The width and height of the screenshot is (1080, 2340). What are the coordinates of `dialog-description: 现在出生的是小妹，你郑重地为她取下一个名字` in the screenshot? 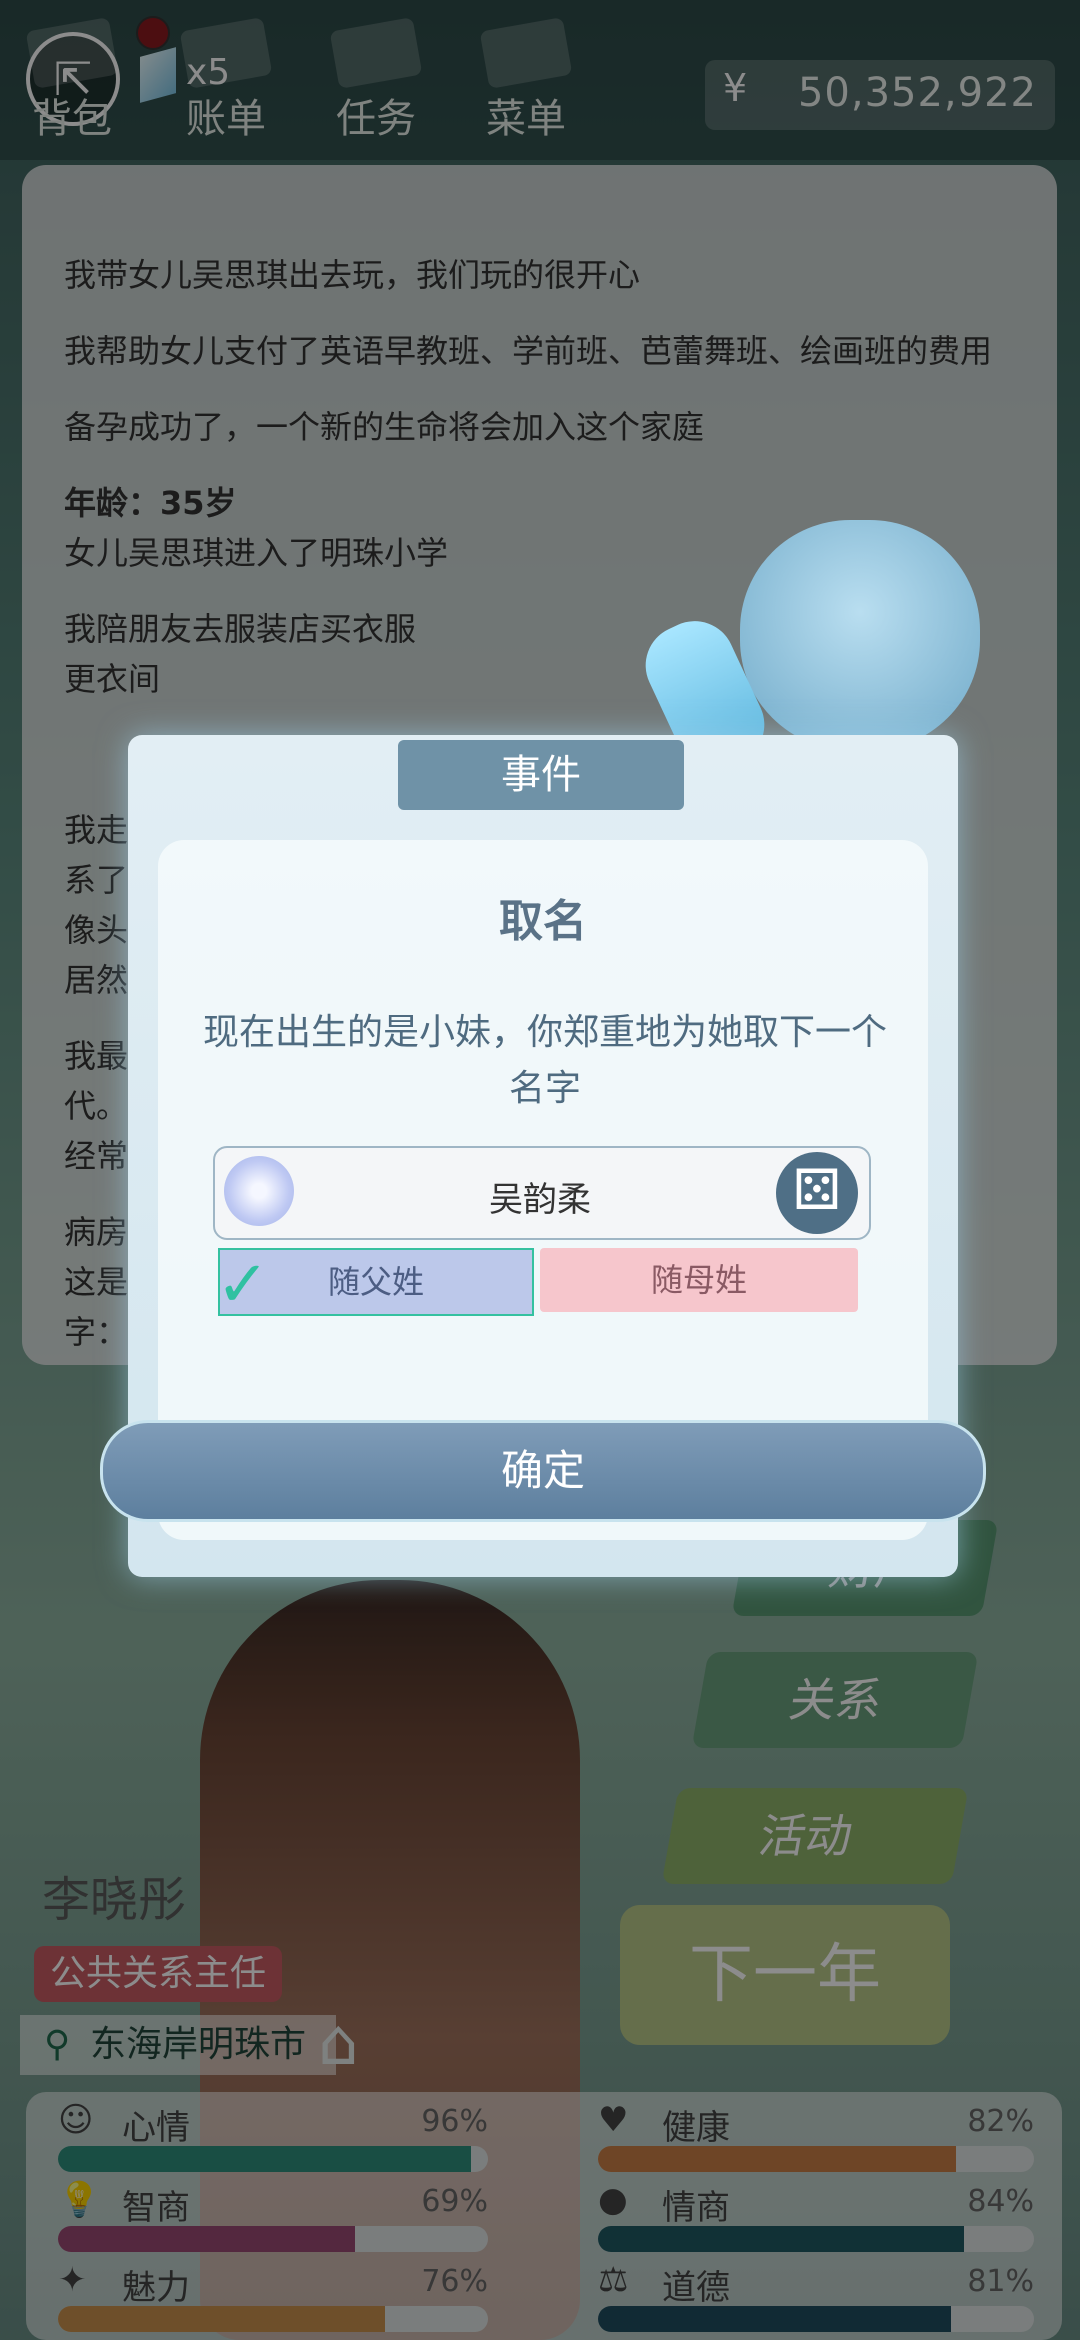 It's located at (544, 1060).